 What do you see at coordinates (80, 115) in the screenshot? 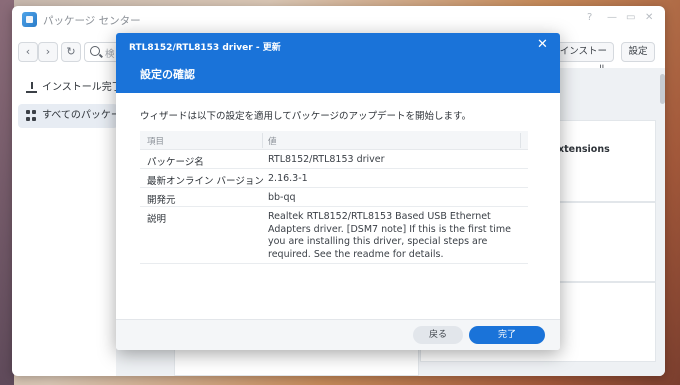
I see `sidebar-item-label: すべてのパッケージ` at bounding box center [80, 115].